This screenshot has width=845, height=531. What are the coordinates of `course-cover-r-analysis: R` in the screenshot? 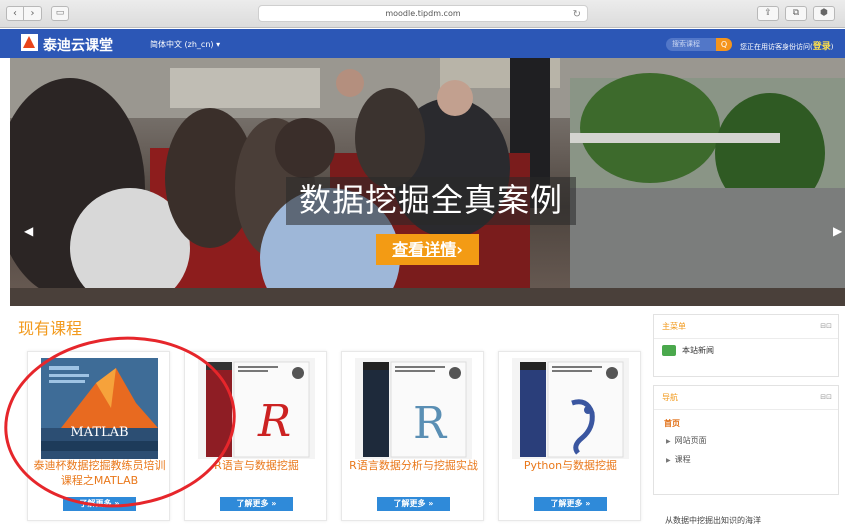 It's located at (413, 408).